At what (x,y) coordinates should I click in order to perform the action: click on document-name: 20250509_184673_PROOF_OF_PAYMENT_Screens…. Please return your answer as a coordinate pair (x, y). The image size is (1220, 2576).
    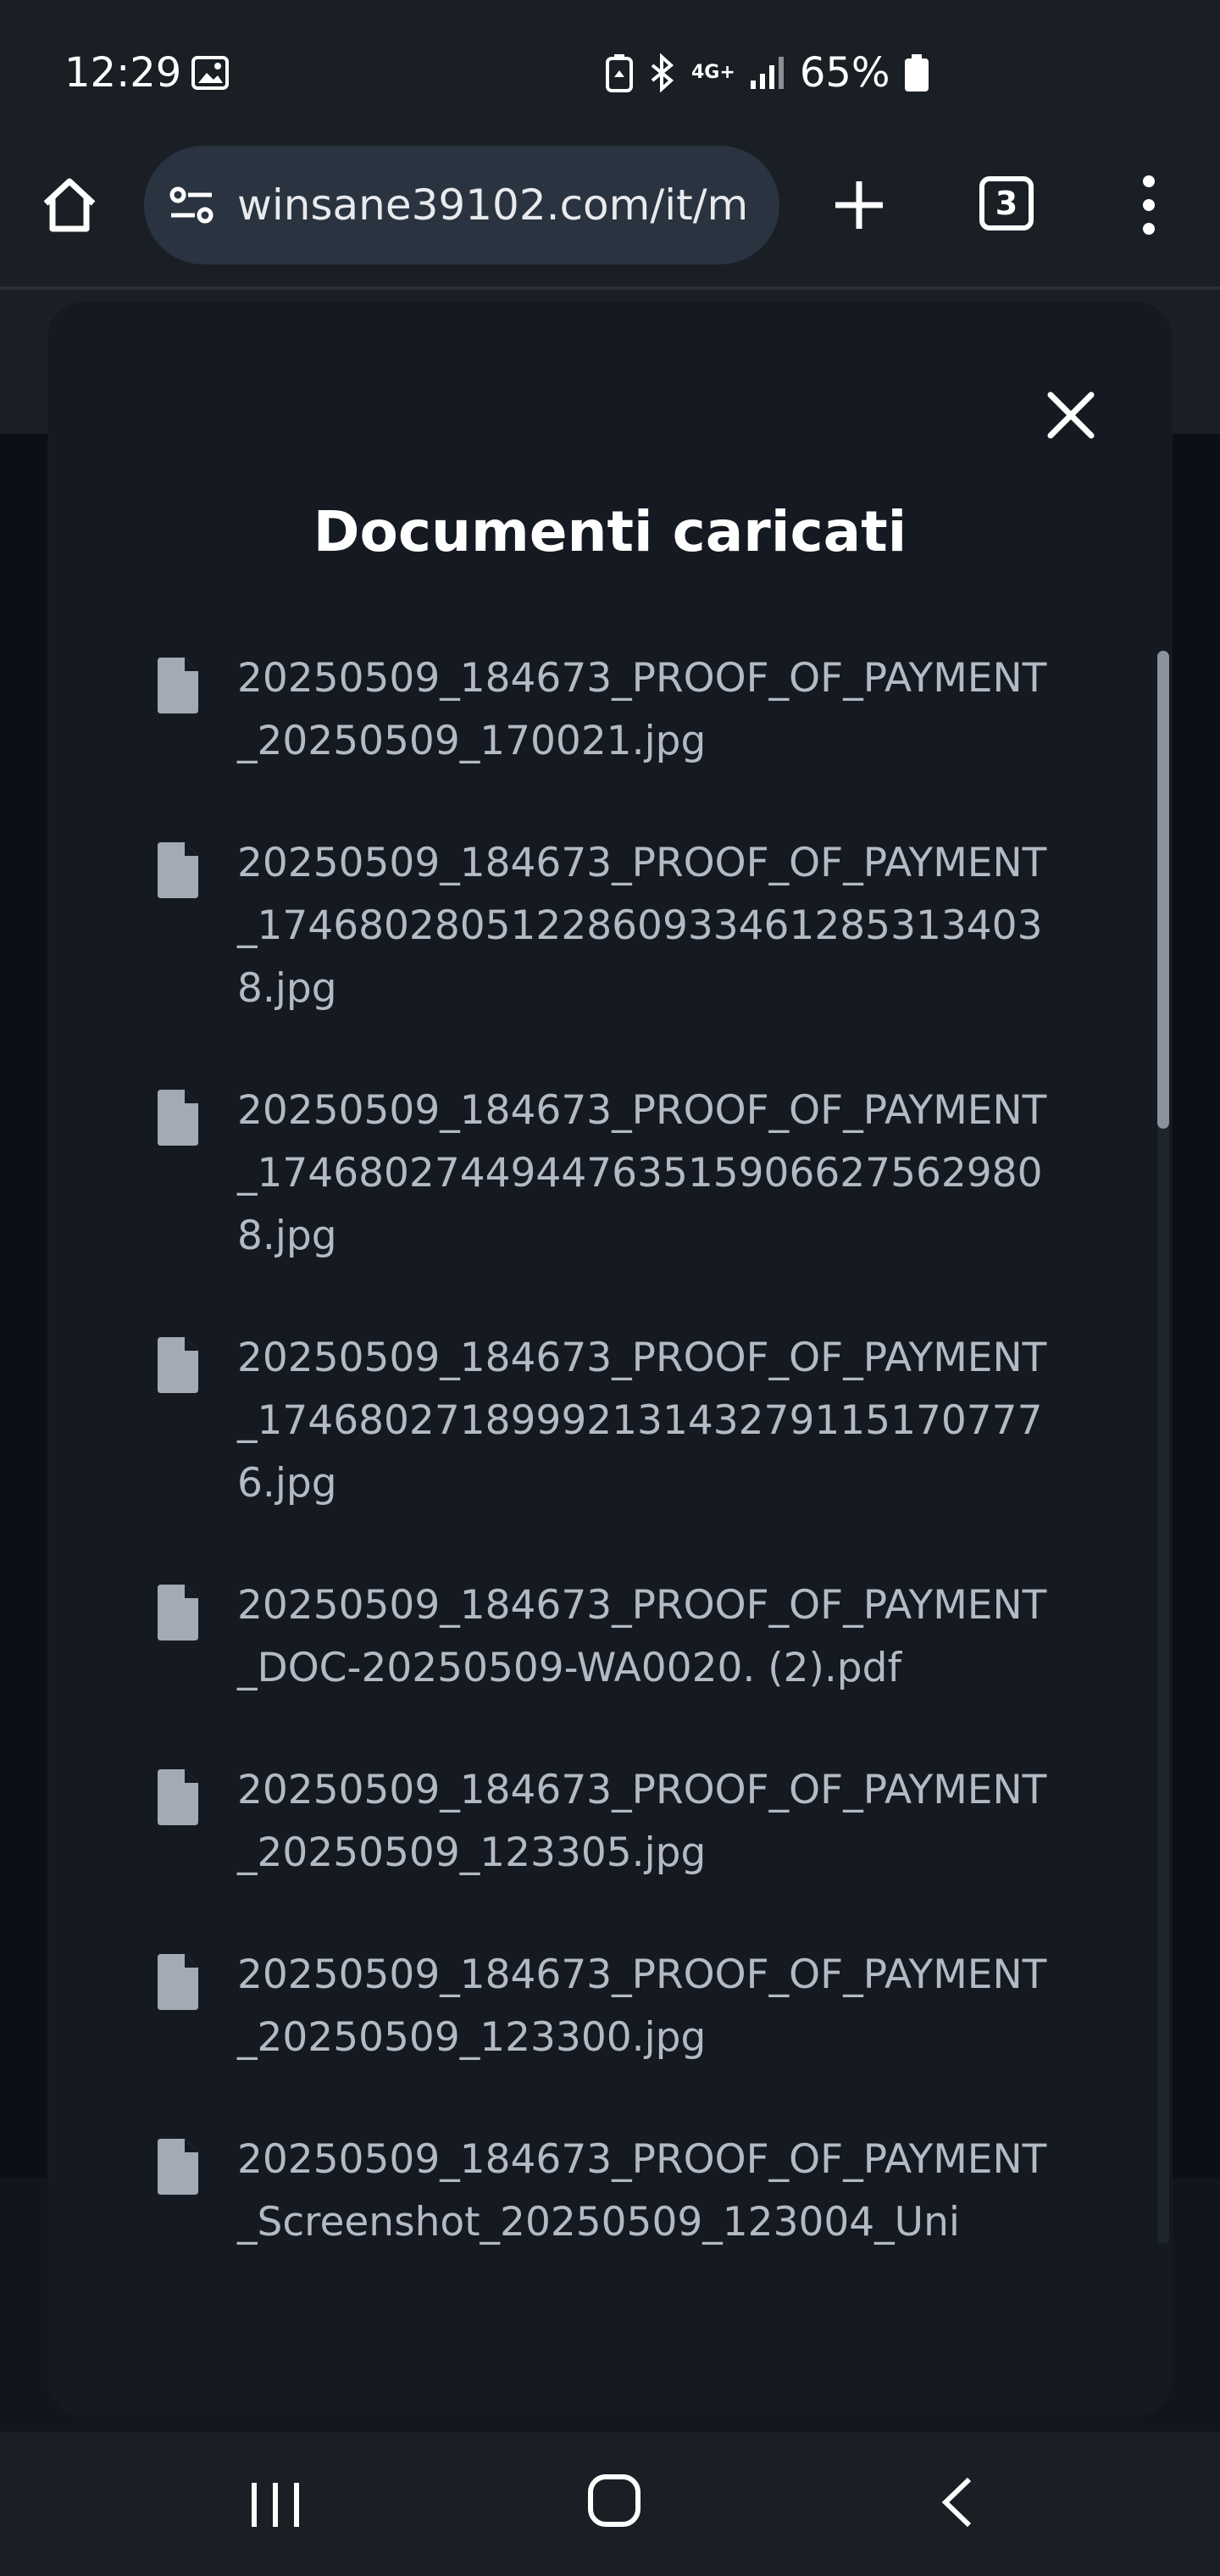
    Looking at the image, I should click on (644, 2189).